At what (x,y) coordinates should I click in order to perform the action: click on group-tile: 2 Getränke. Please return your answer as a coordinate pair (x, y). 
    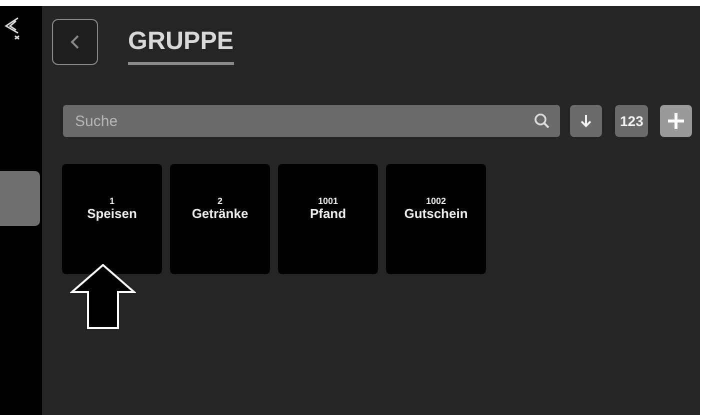
    Looking at the image, I should click on (220, 219).